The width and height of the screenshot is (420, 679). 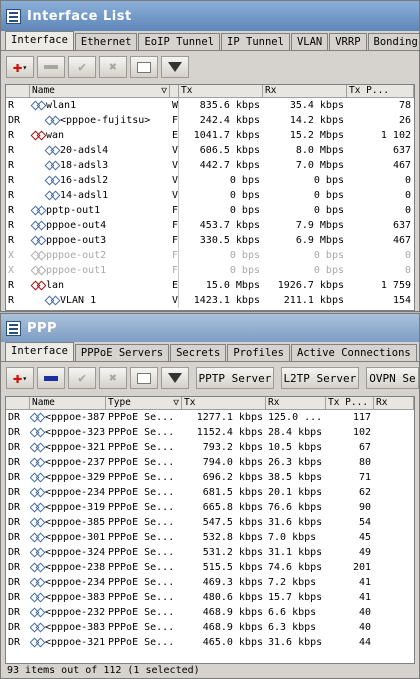 I want to click on row-tx: 469.3 kbps, so click(x=232, y=582).